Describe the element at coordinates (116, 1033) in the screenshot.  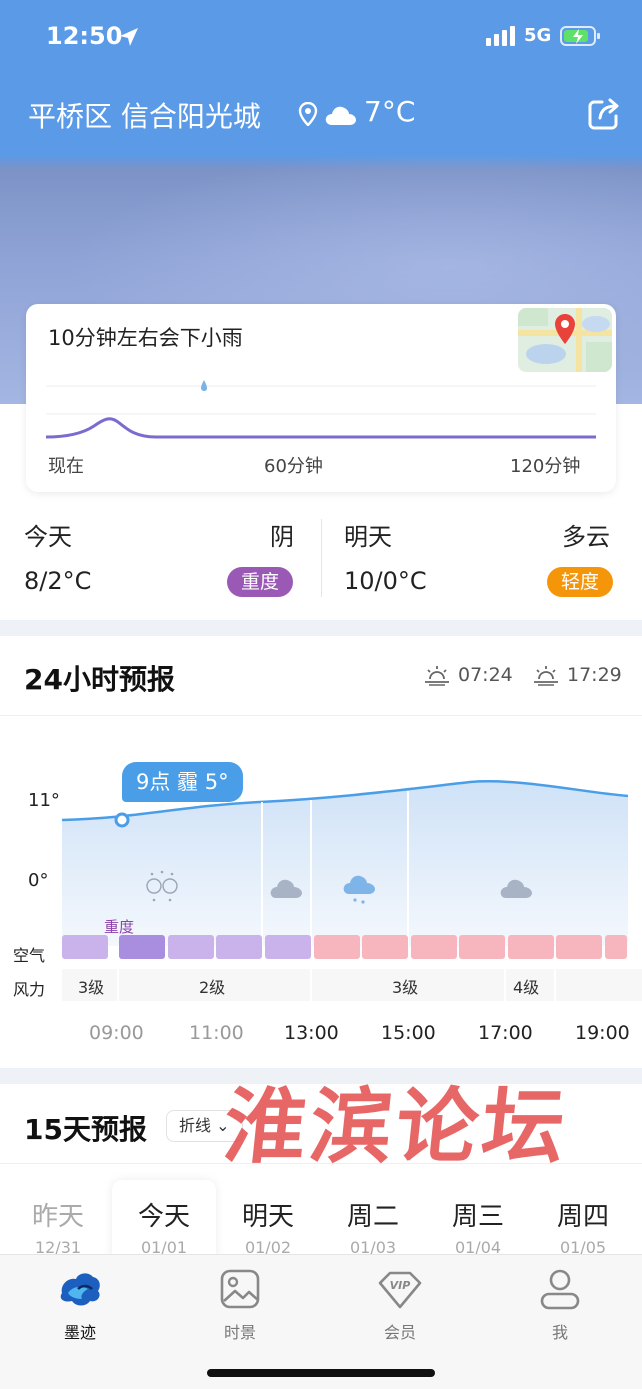
I see `hour-label: 09:00` at that location.